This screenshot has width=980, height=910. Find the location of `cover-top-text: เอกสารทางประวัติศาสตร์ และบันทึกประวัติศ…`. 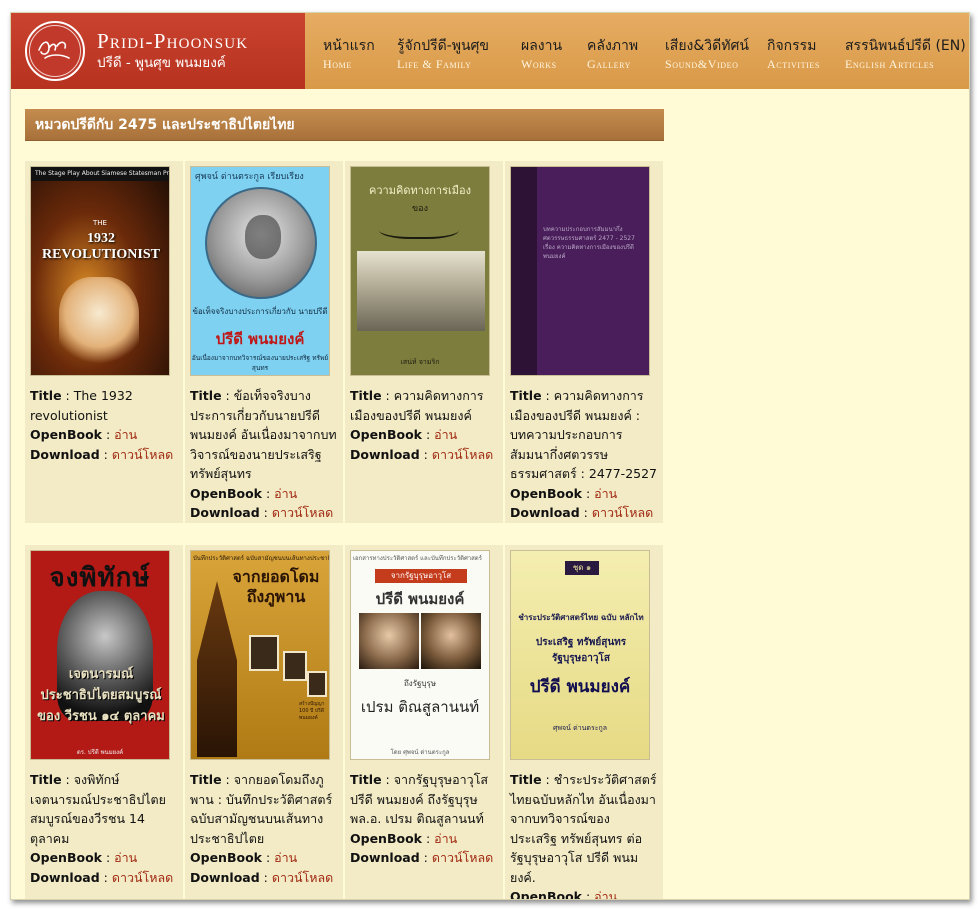

cover-top-text: เอกสารทางประวัติศาสตร์ และบันทึกประวัติศ… is located at coordinates (417, 558).